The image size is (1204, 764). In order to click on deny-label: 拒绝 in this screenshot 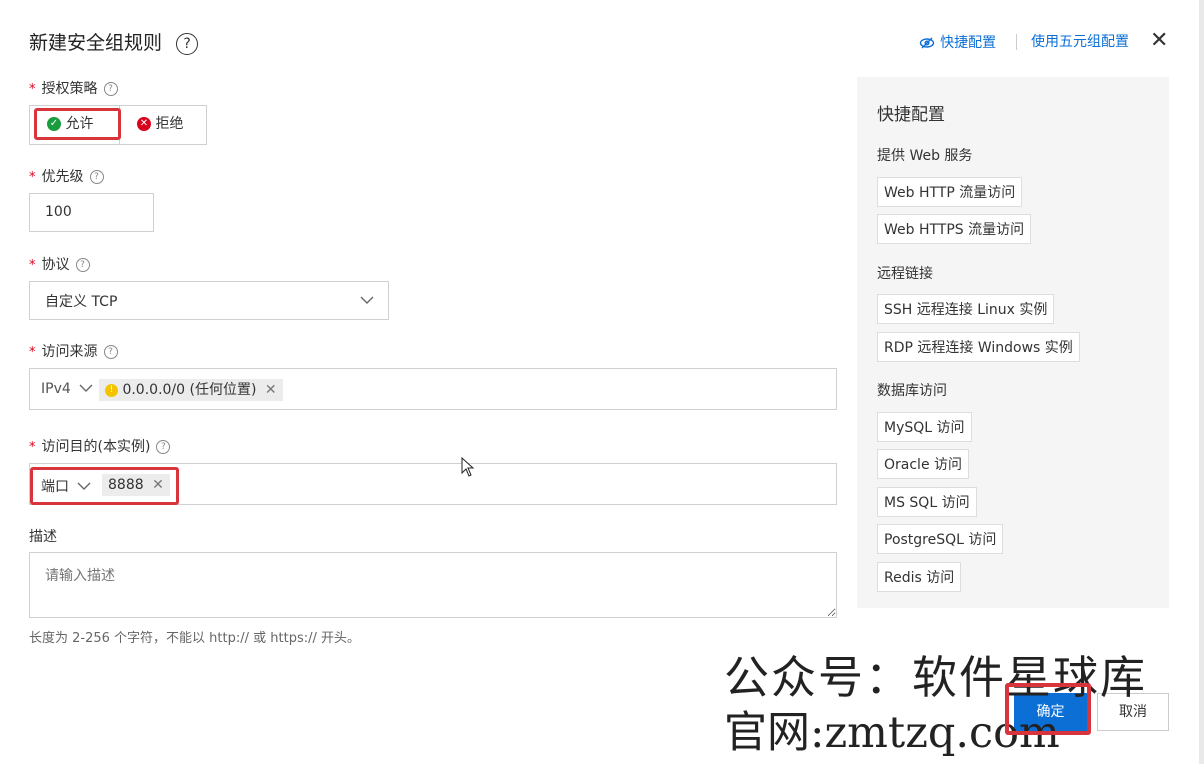, I will do `click(169, 124)`.